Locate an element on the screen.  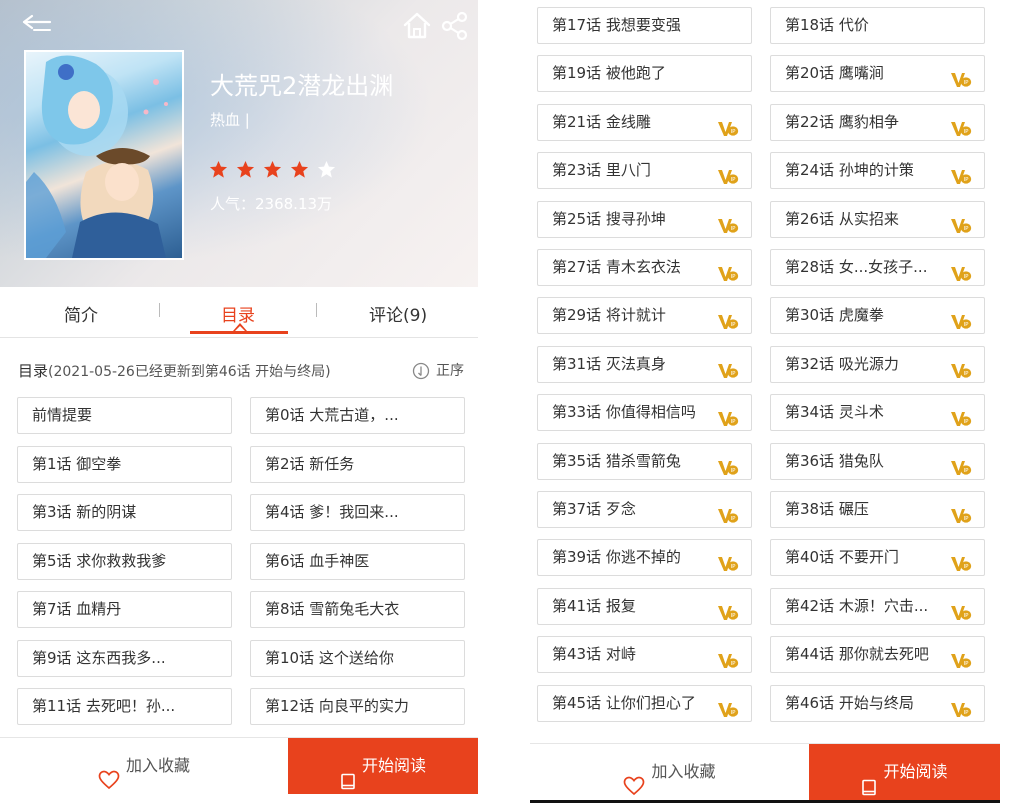
chapter-button: 第41话 报复 IP is located at coordinates (644, 606).